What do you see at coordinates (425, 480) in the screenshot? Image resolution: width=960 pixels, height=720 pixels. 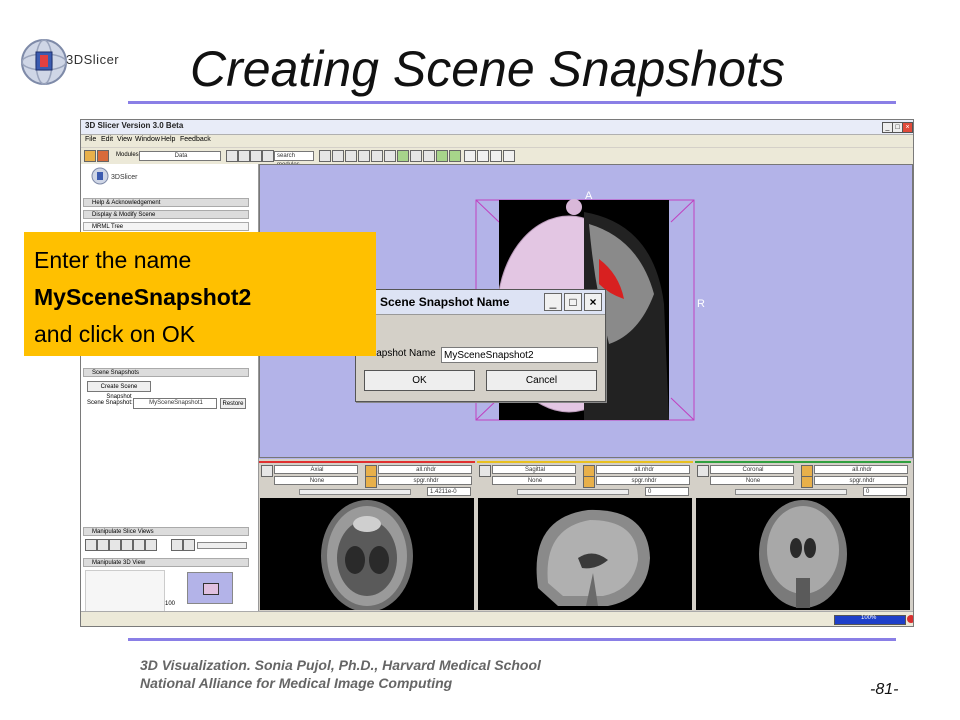 I see `axial-label-select: spgr.nhdr` at bounding box center [425, 480].